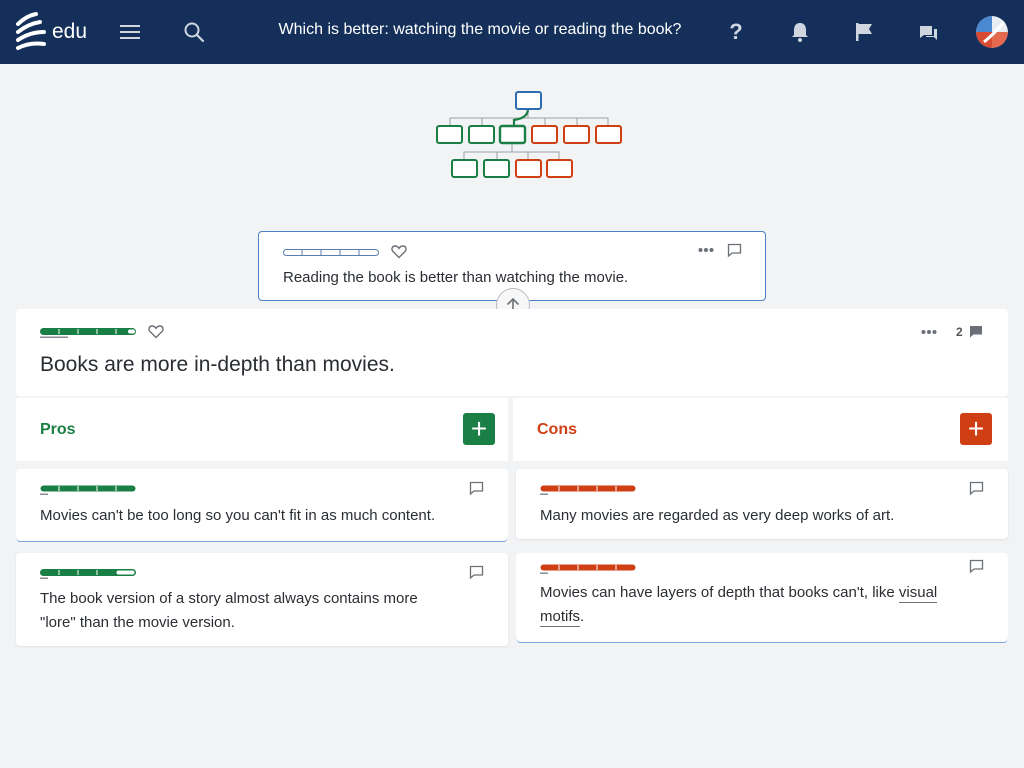 The height and width of the screenshot is (768, 1024). Describe the element at coordinates (512, 352) in the screenshot. I see `focused-claim-card: 2 Books are more in-depth than movies.` at that location.